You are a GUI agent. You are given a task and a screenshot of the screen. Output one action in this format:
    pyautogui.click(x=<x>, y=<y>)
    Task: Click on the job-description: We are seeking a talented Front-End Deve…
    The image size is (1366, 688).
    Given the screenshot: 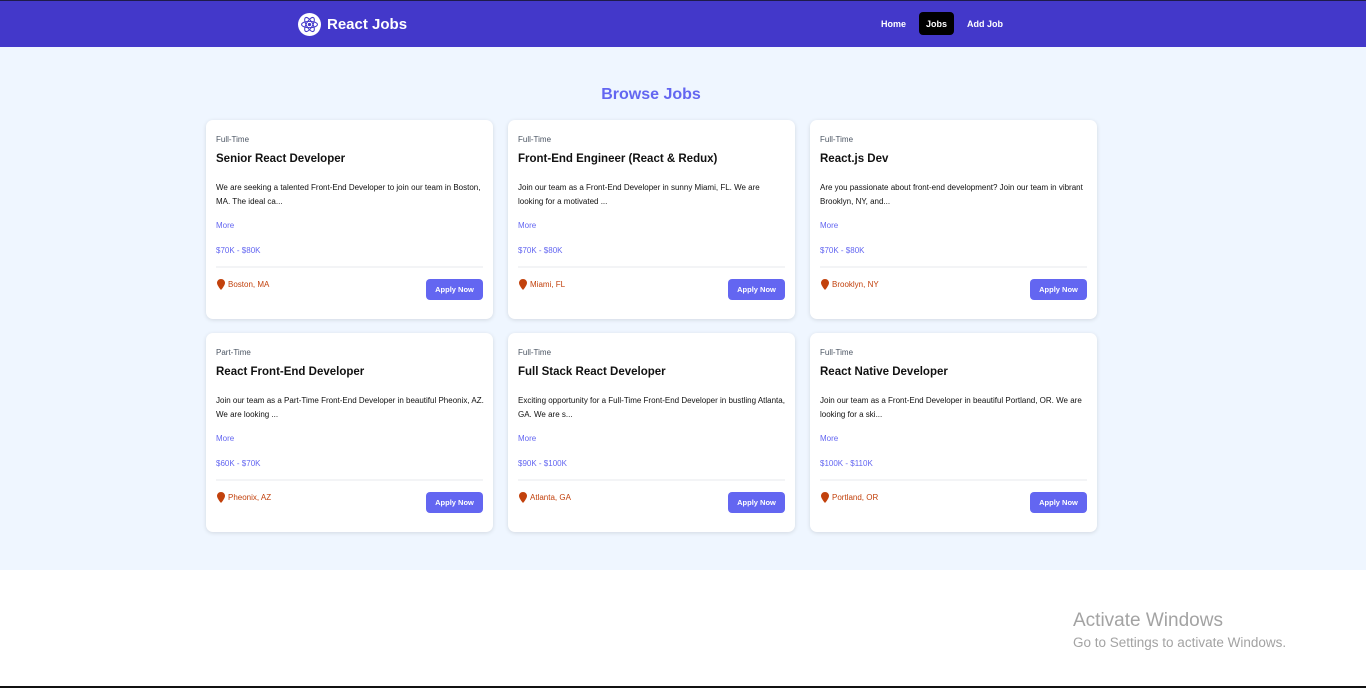 What is the action you would take?
    pyautogui.click(x=348, y=194)
    